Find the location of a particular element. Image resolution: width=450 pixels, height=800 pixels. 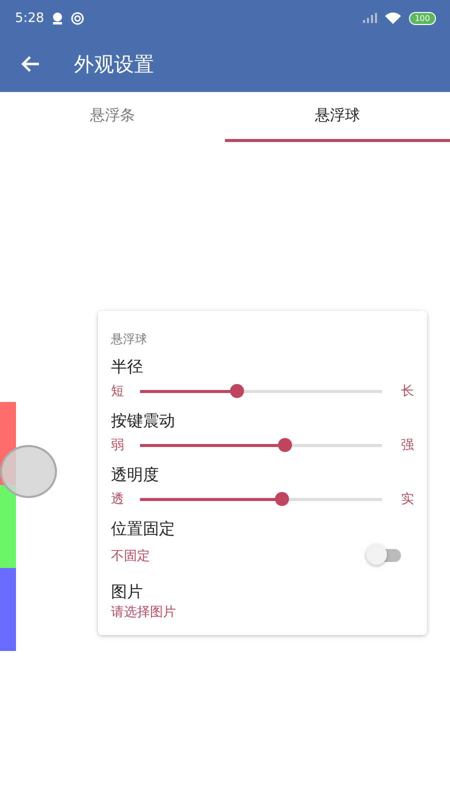

signal-icon is located at coordinates (369, 18).